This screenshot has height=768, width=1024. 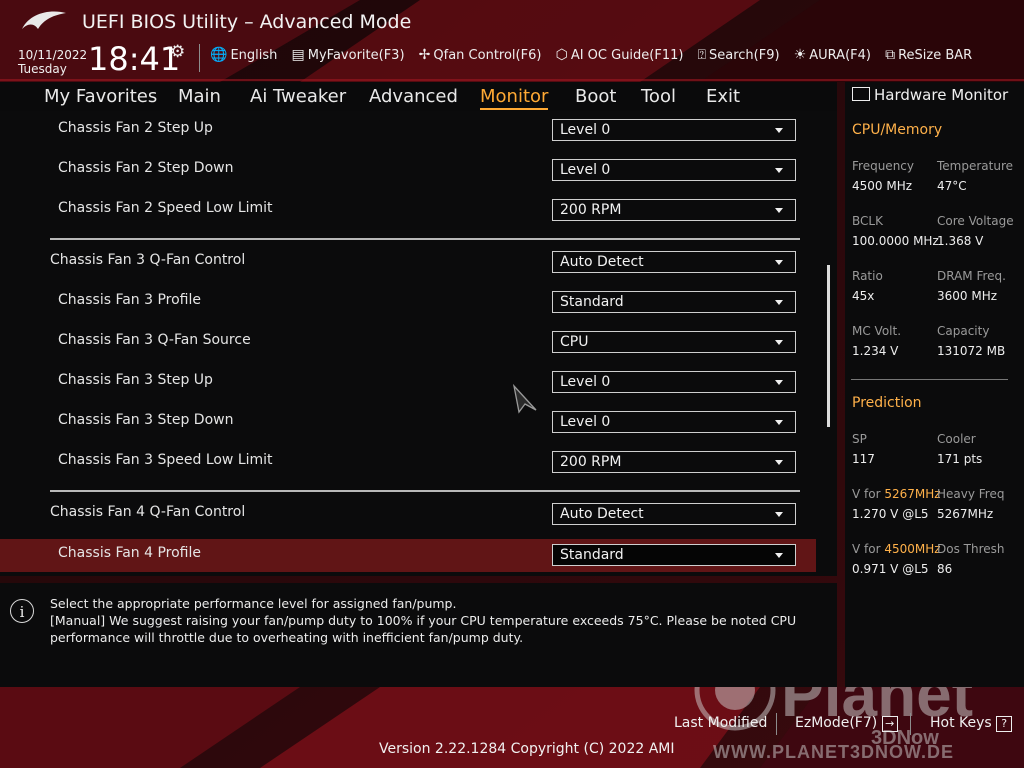 I want to click on last-modified-button: Last Modified, so click(x=720, y=723).